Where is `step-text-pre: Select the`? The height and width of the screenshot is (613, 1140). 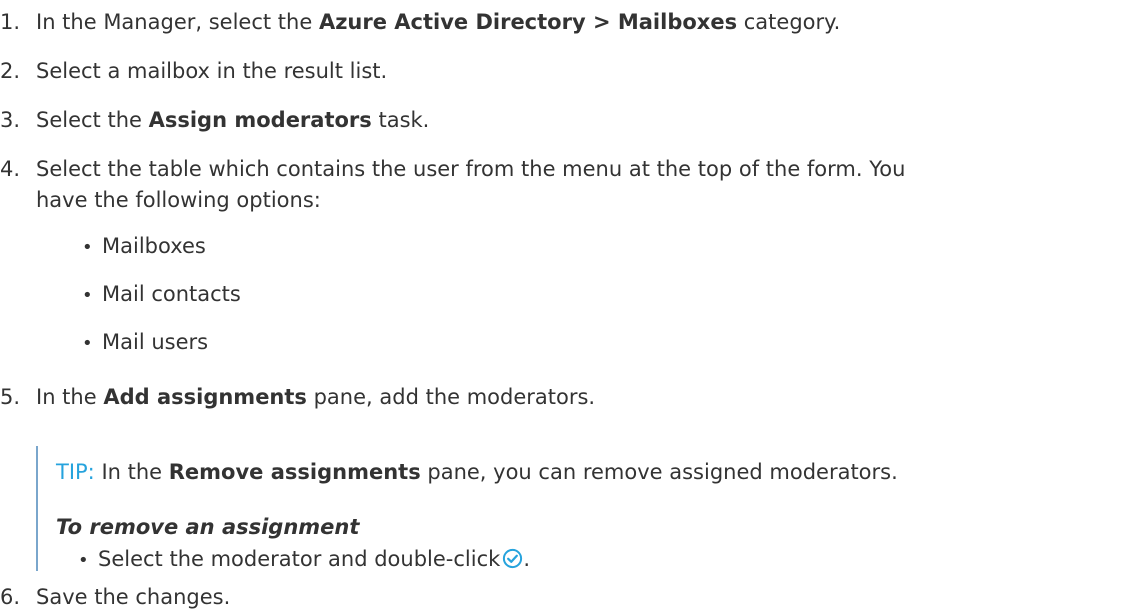 step-text-pre: Select the is located at coordinates (92, 120).